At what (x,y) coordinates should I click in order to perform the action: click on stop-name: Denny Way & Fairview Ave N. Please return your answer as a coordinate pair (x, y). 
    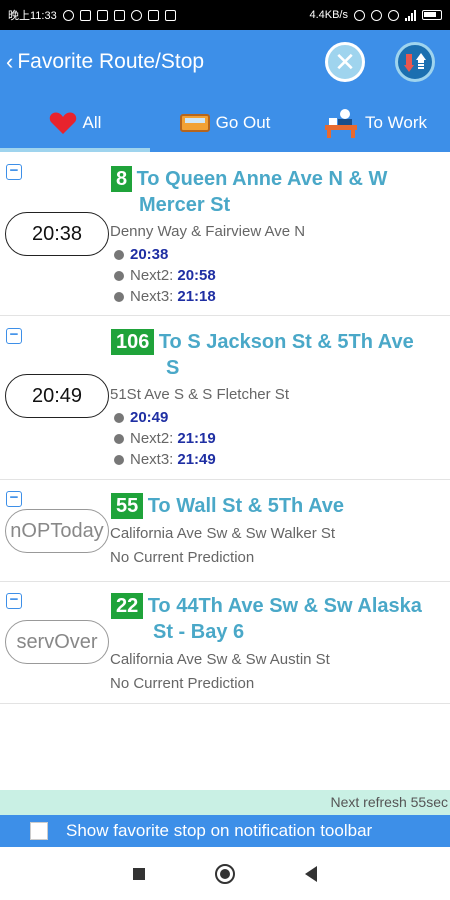
    Looking at the image, I should click on (208, 231).